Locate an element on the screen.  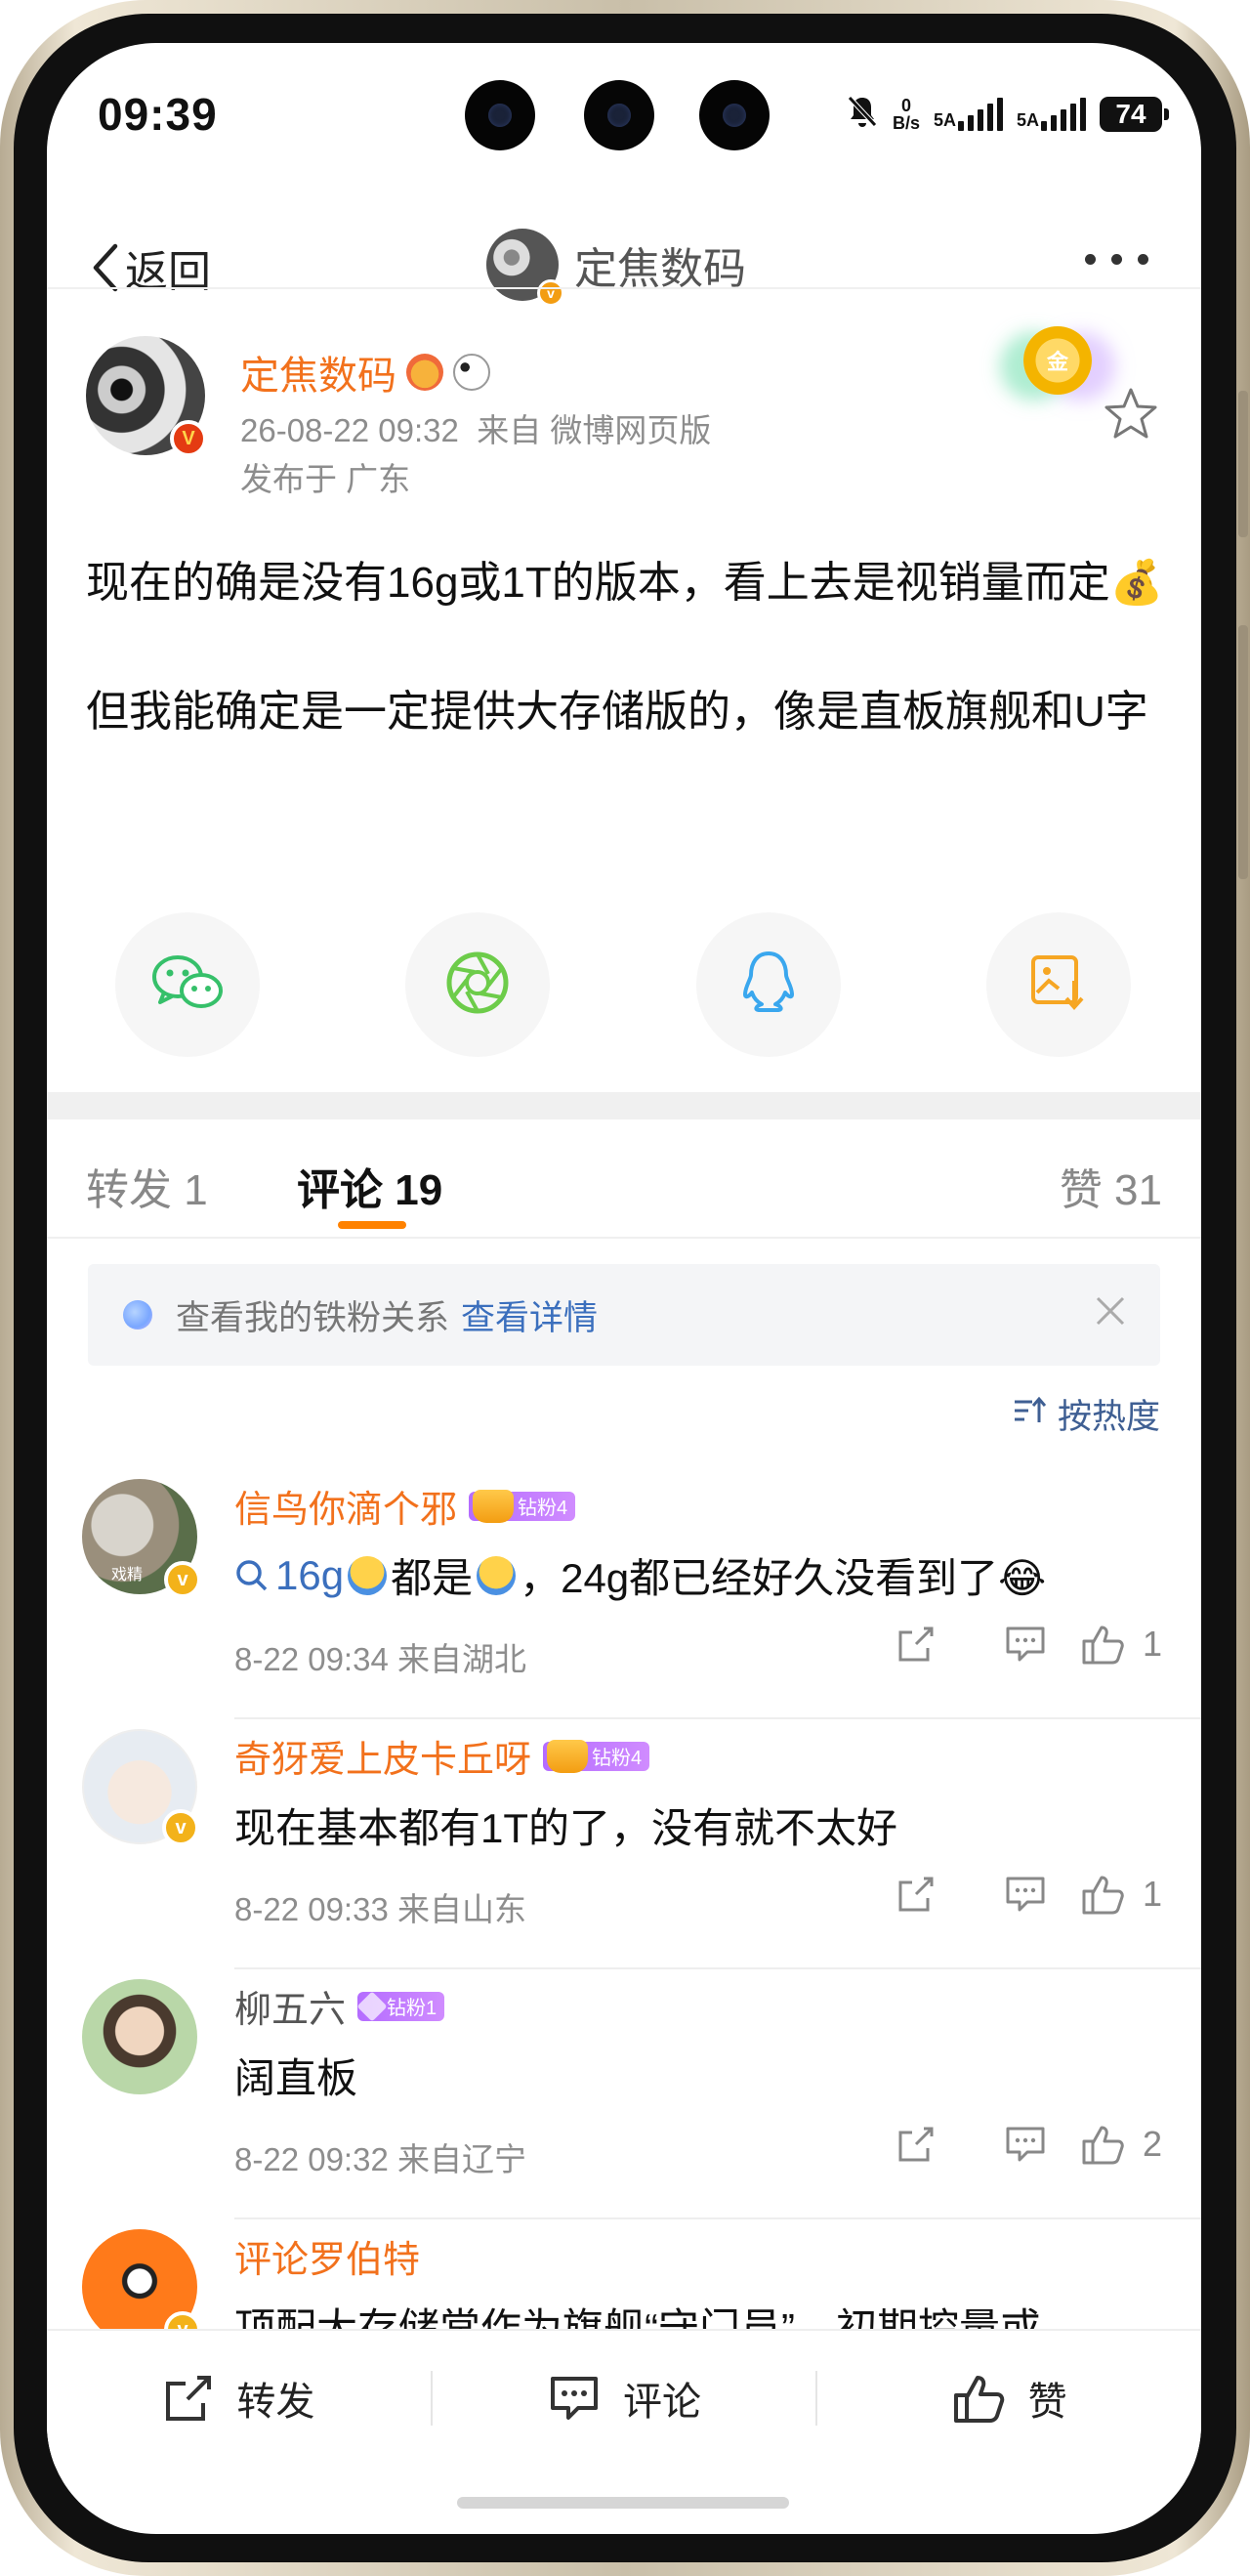
commenter-name: 奇犽爱上皮卡丘呀 is located at coordinates (383, 1760).